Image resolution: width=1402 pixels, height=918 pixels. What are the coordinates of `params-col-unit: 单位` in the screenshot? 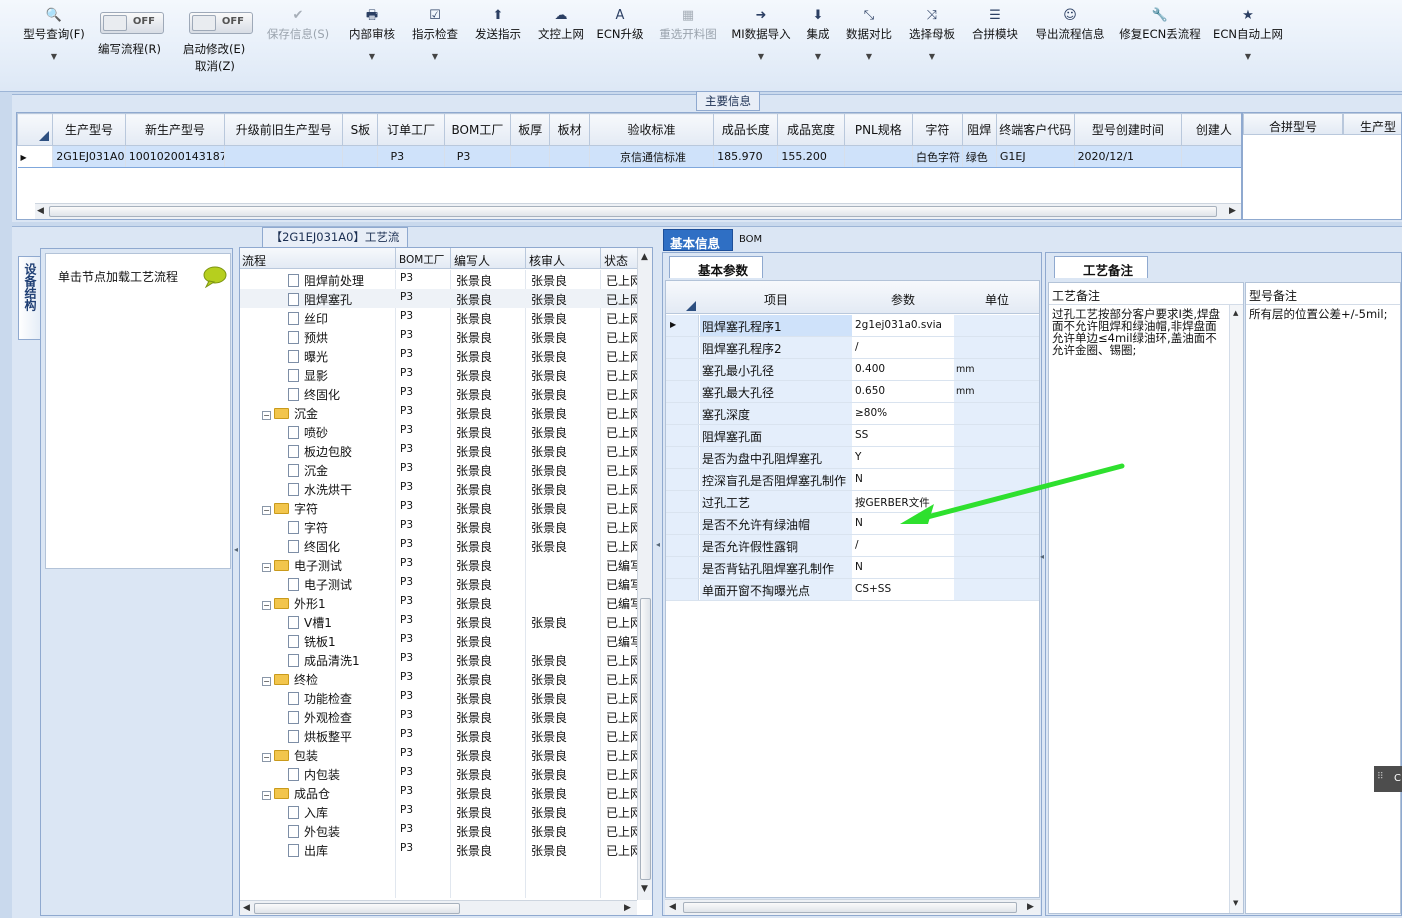 It's located at (996, 299).